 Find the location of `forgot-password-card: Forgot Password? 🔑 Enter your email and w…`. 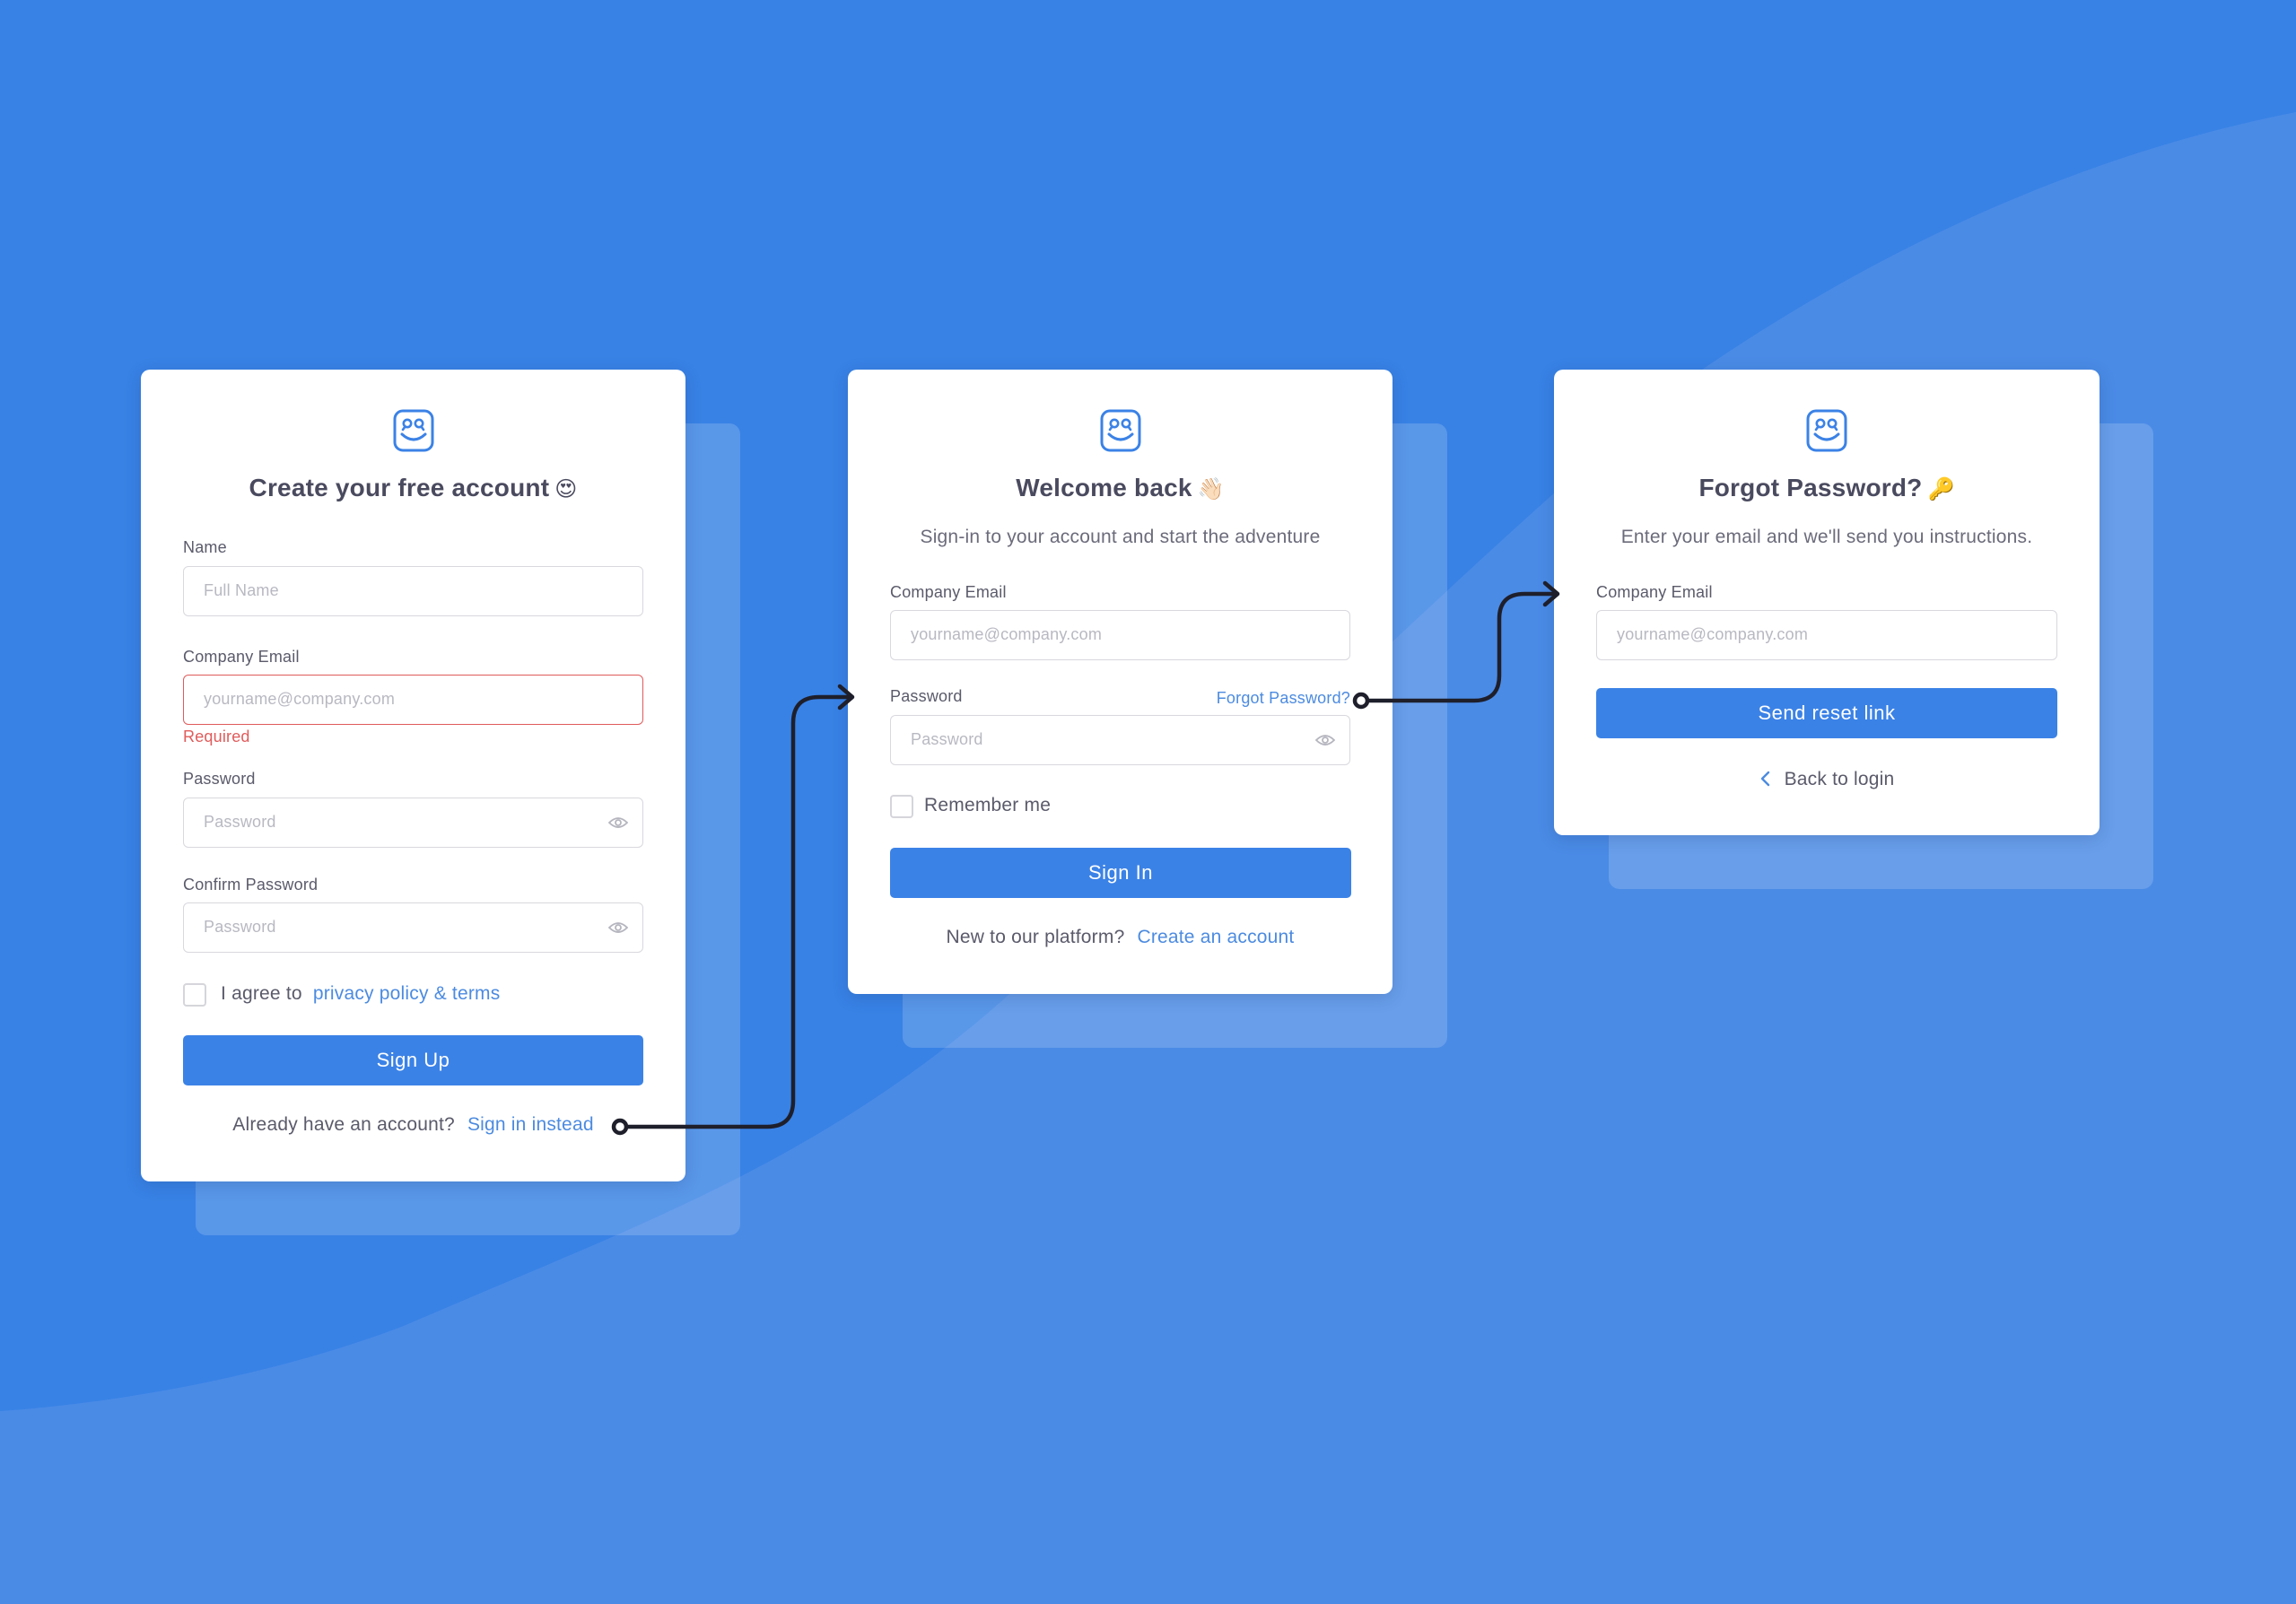

forgot-password-card: Forgot Password? 🔑 Enter your email and w… is located at coordinates (1827, 602).